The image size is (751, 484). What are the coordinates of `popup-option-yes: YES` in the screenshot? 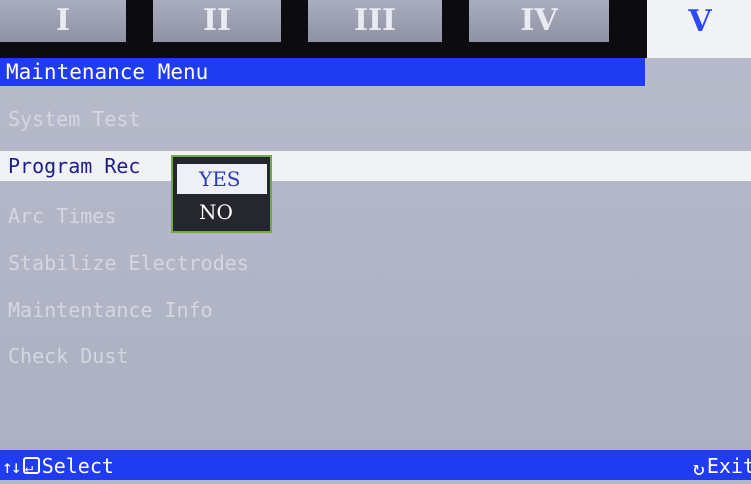 It's located at (222, 179).